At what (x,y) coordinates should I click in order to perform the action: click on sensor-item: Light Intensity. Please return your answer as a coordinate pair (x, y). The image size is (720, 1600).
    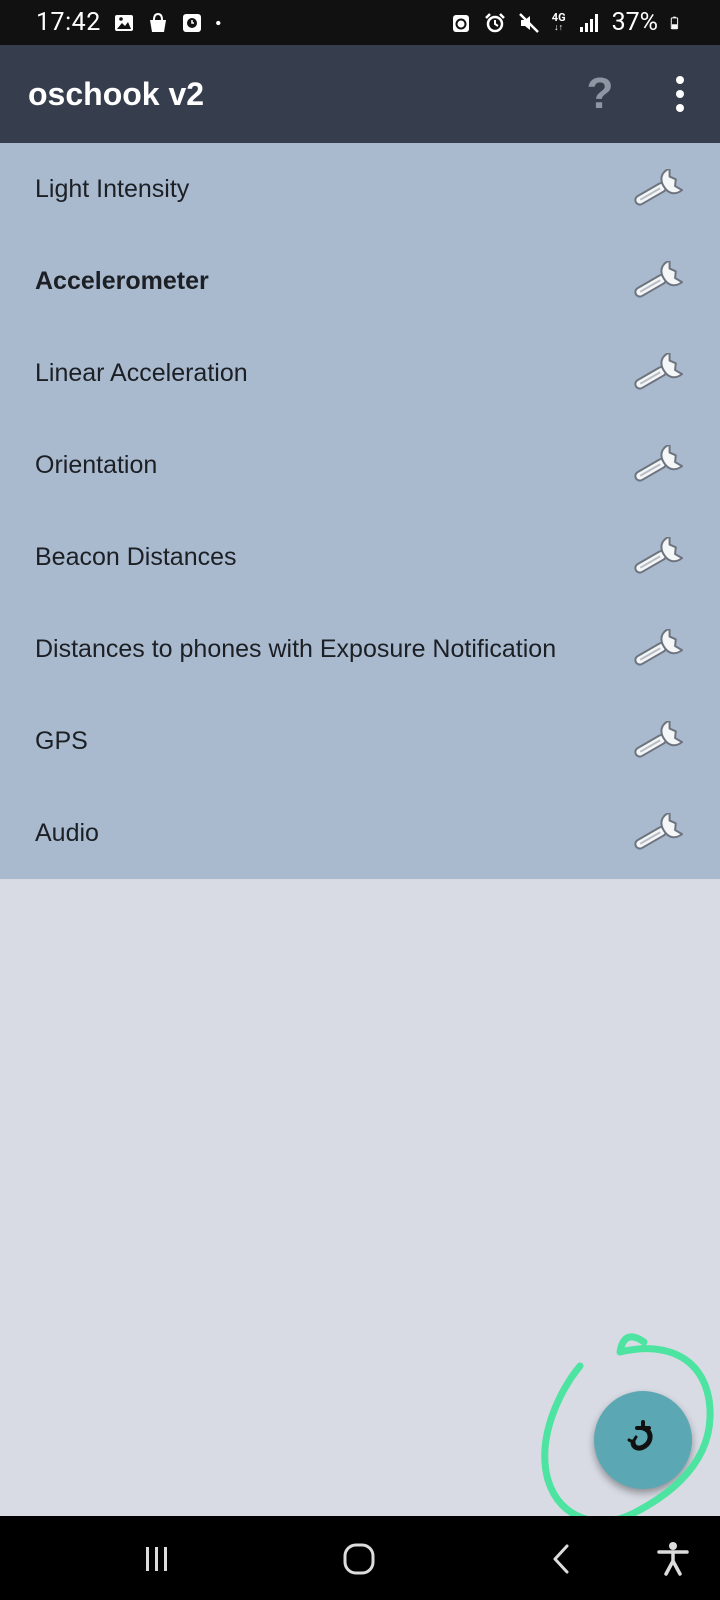
    Looking at the image, I should click on (360, 189).